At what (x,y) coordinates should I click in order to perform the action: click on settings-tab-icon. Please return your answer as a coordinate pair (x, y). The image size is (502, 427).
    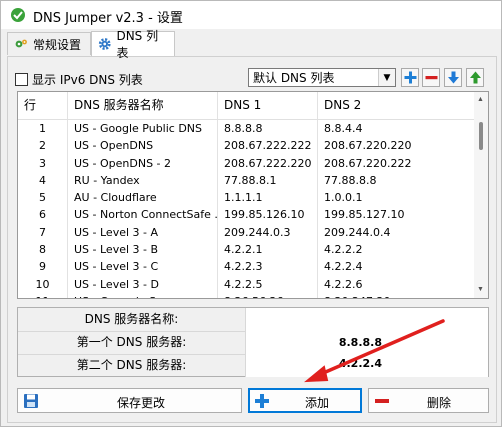
    Looking at the image, I should click on (21, 43).